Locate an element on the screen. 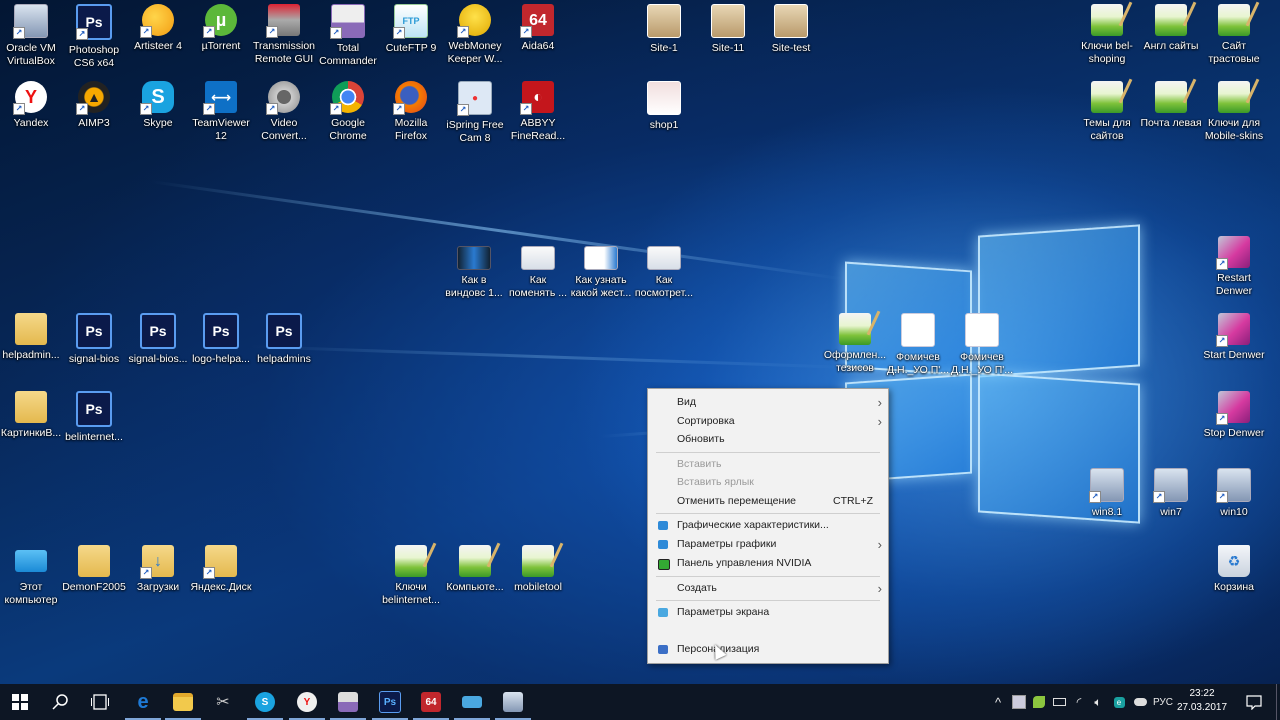  desktop-icon-skype: S ↗ Skype is located at coordinates (158, 105).